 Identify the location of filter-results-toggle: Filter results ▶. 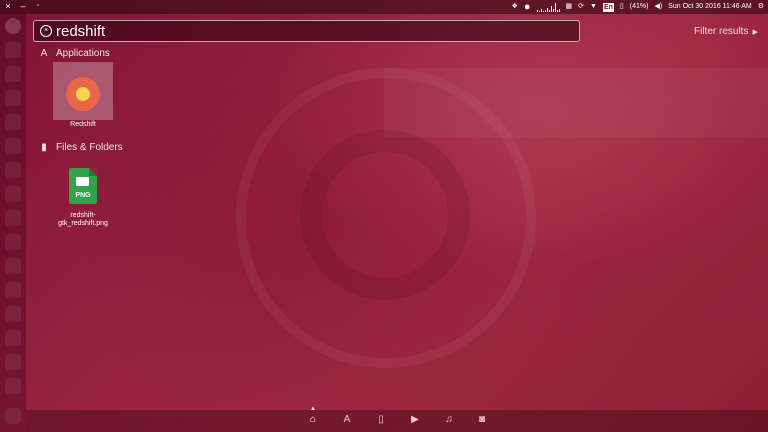
(726, 31).